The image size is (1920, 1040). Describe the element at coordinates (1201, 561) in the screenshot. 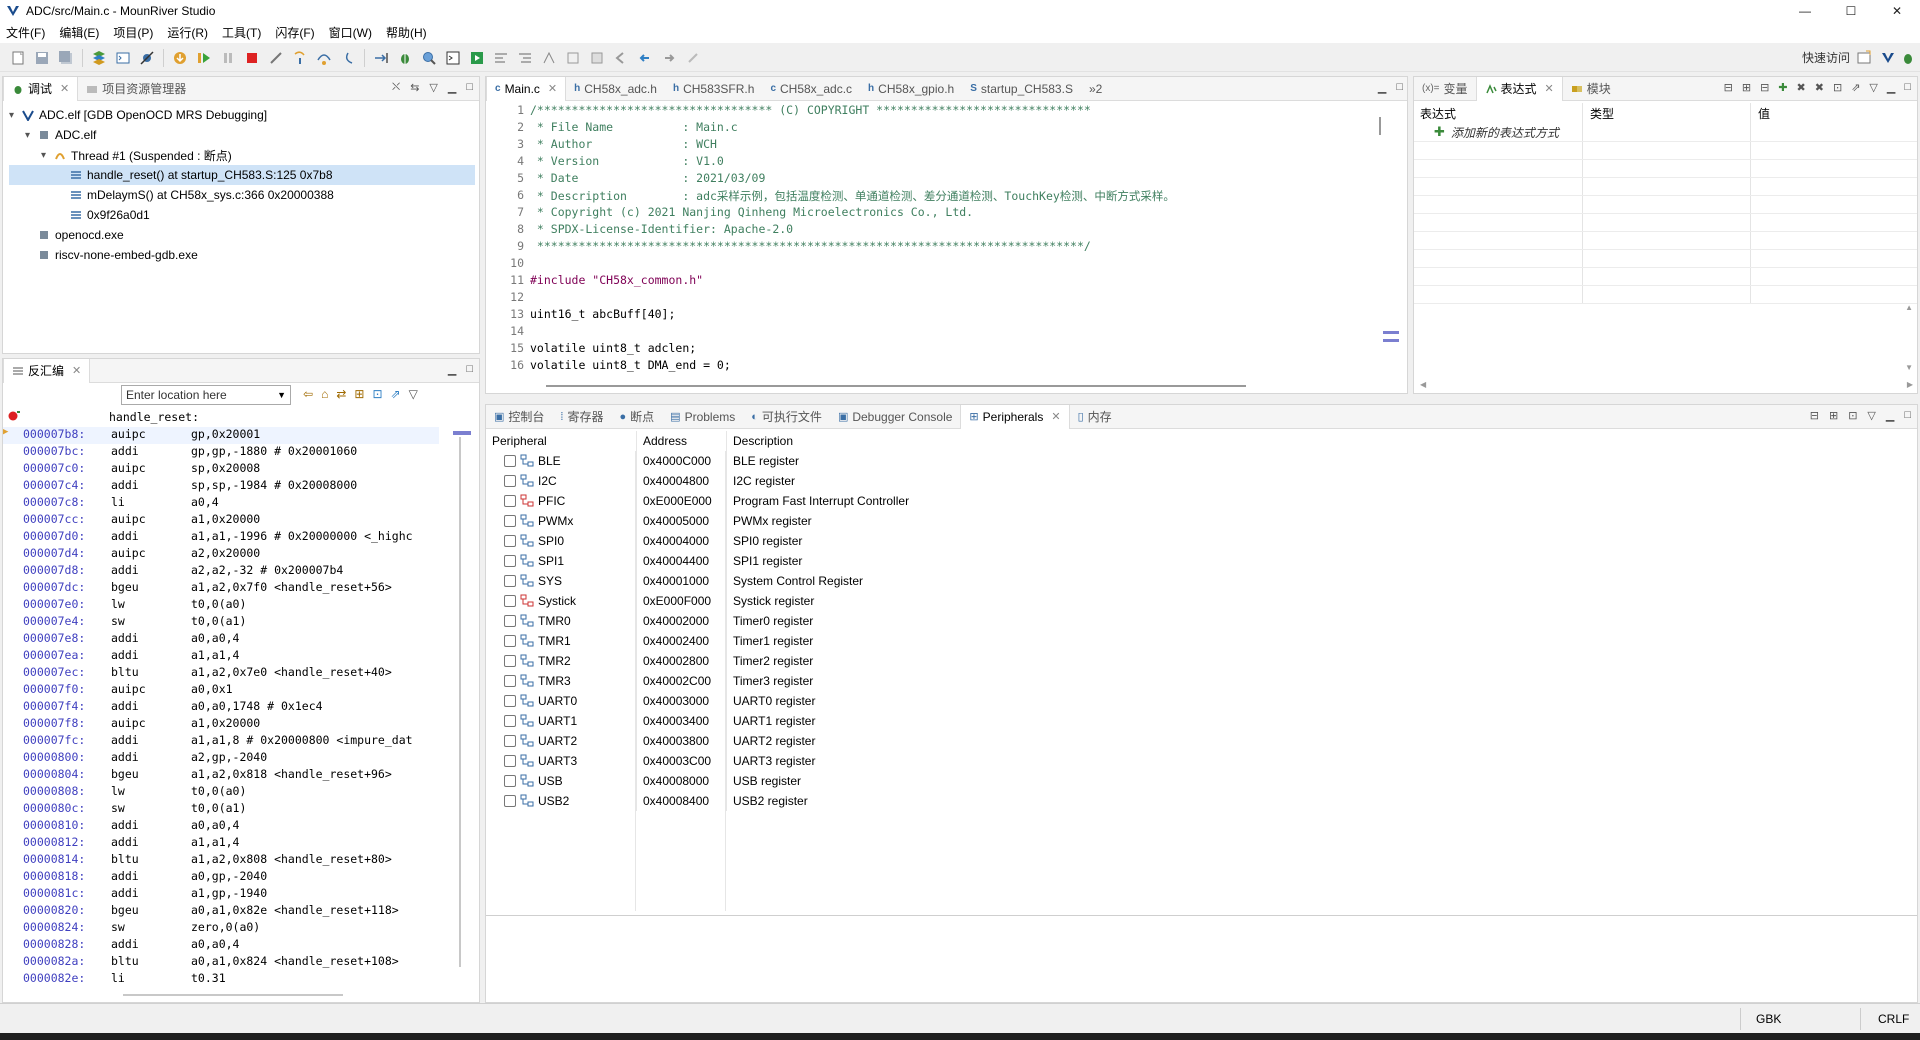

I see `peripheral-row: SPI1 0x40004400 SPI1 register` at that location.